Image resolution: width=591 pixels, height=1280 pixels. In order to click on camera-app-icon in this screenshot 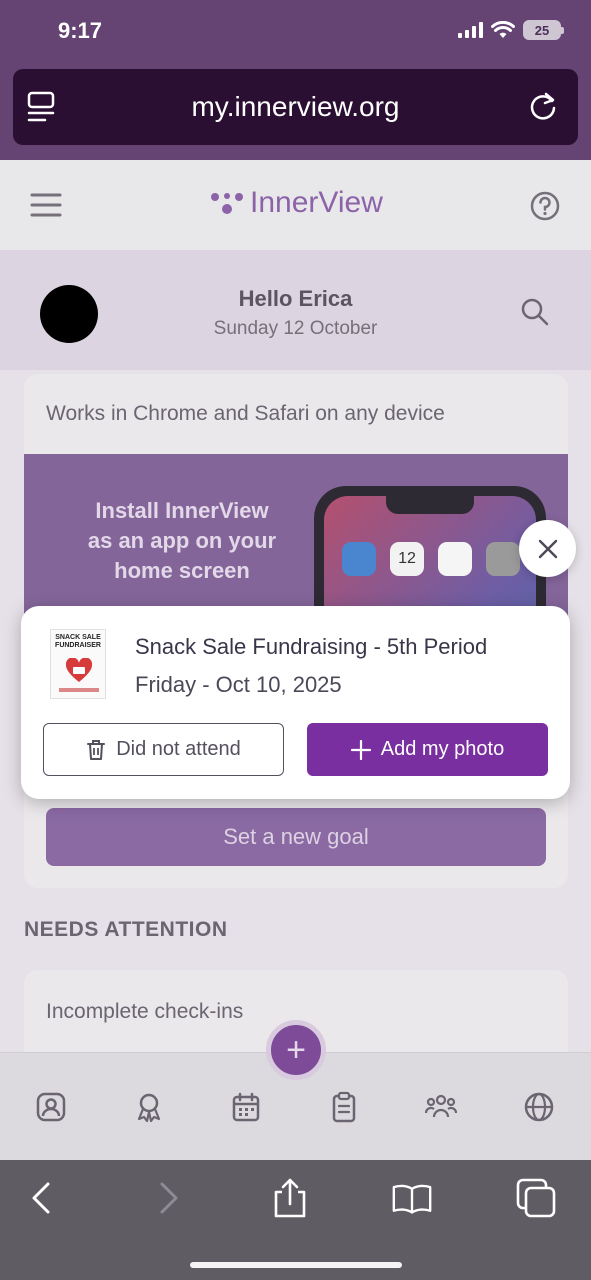, I will do `click(503, 559)`.